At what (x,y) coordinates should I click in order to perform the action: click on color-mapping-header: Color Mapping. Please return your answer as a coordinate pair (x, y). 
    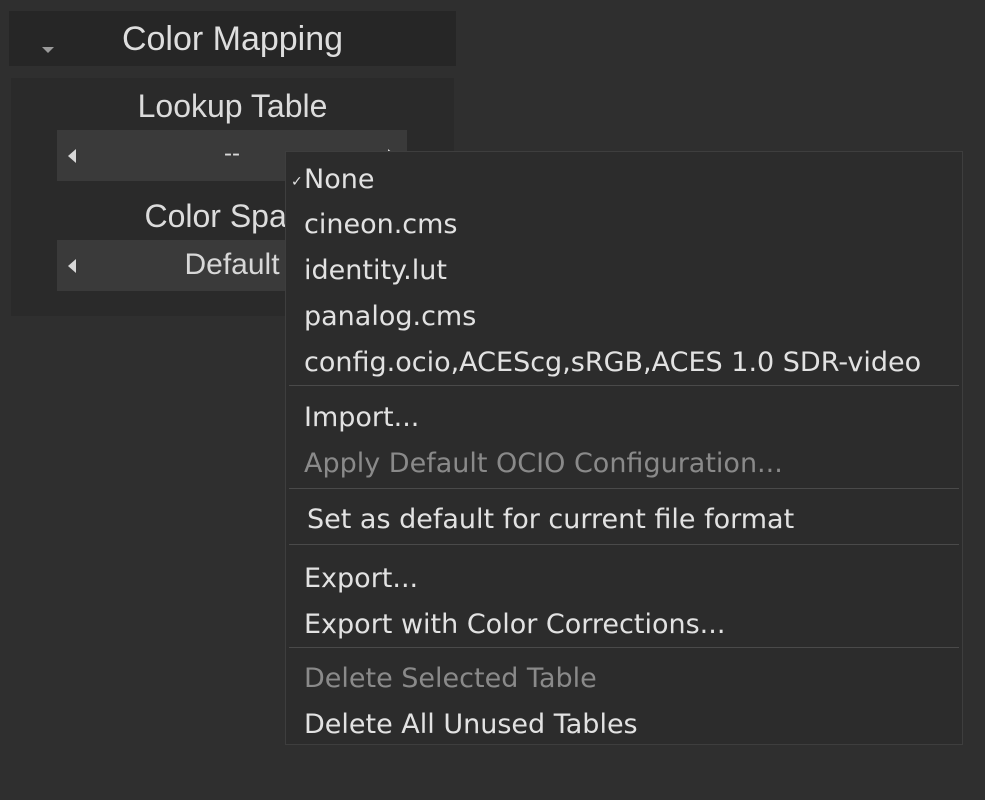
    Looking at the image, I should click on (232, 38).